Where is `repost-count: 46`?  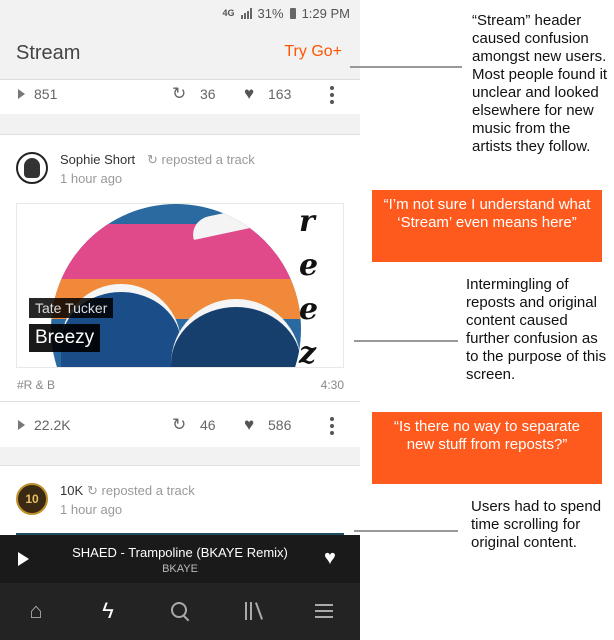
repost-count: 46 is located at coordinates (208, 425).